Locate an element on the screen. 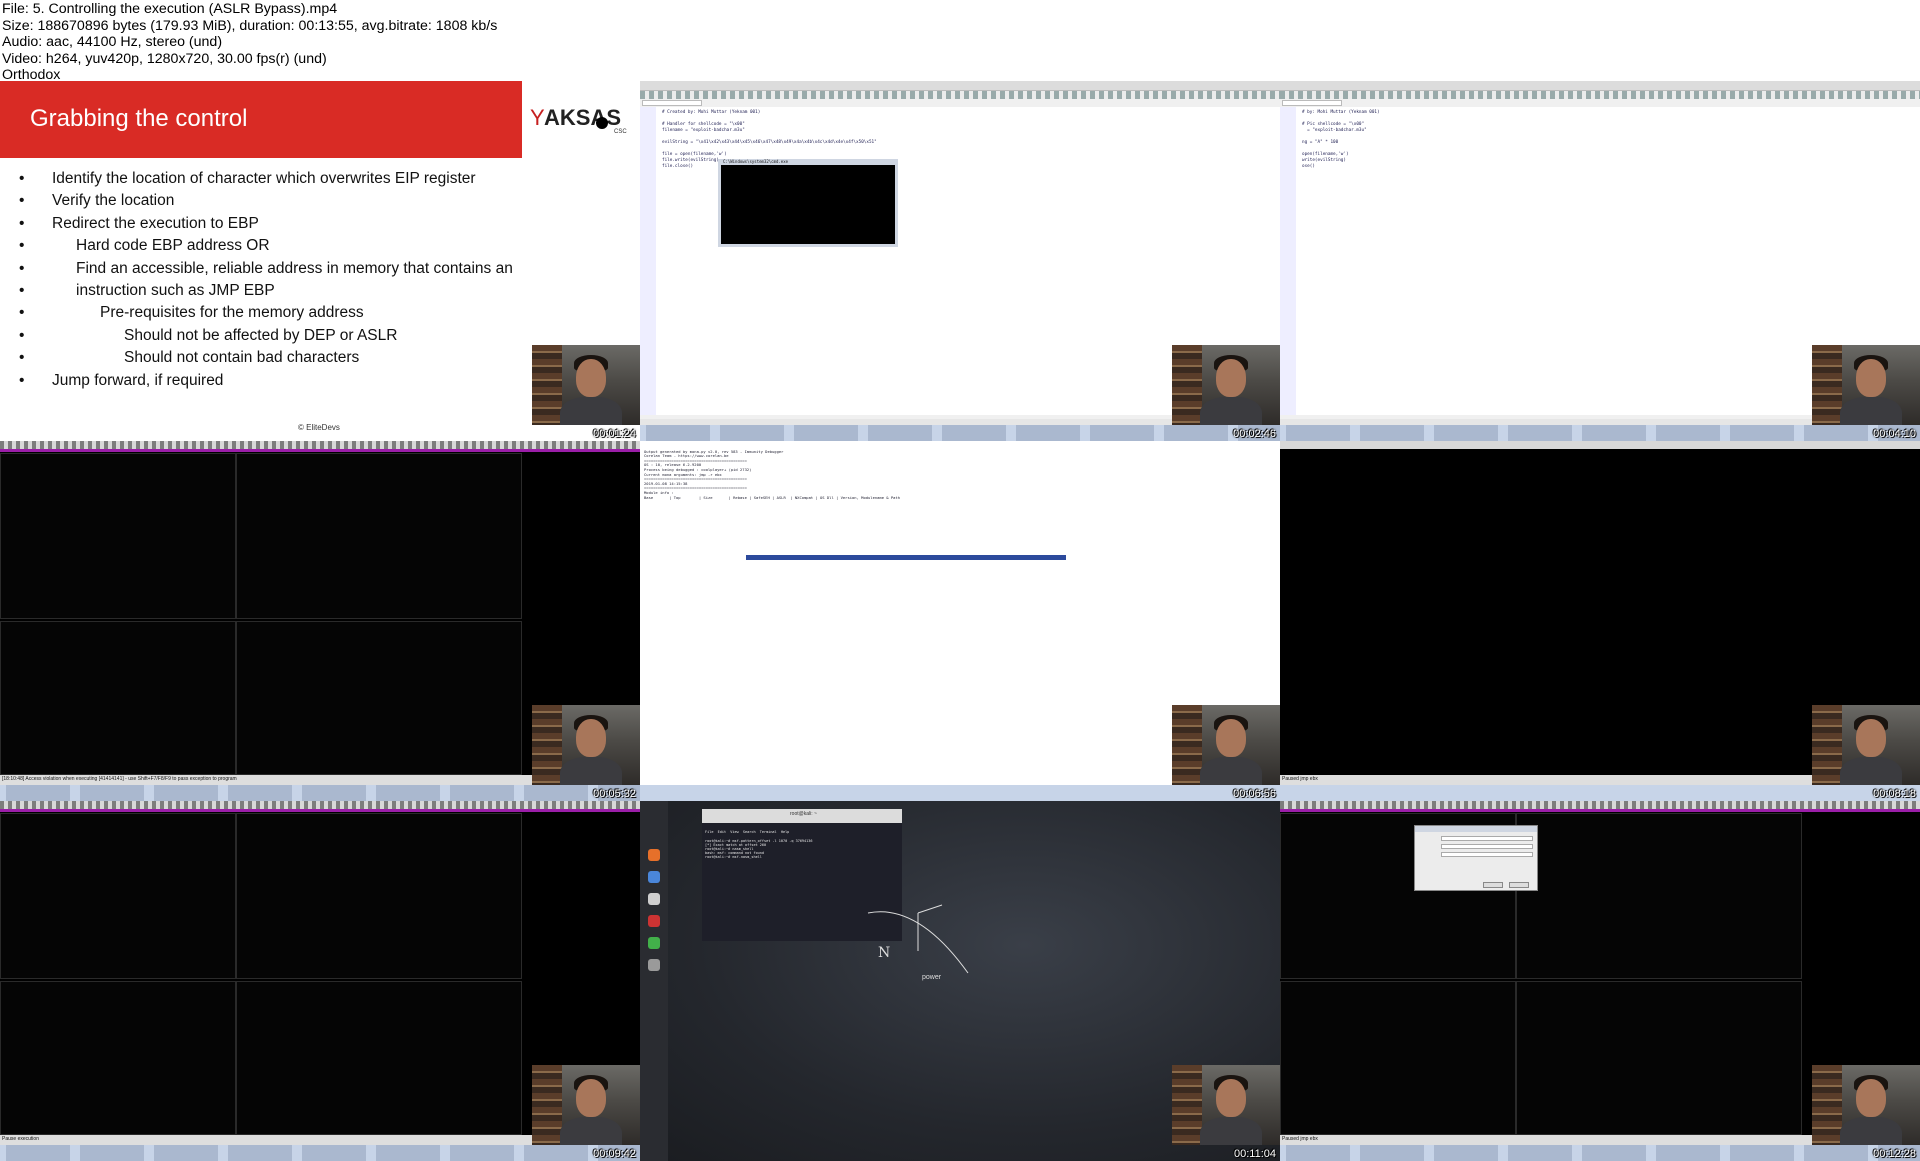 This screenshot has height=1161, width=1920. thumbnail-debugger-dialog: Paused jmp ebx 00:12:28 is located at coordinates (1600, 981).